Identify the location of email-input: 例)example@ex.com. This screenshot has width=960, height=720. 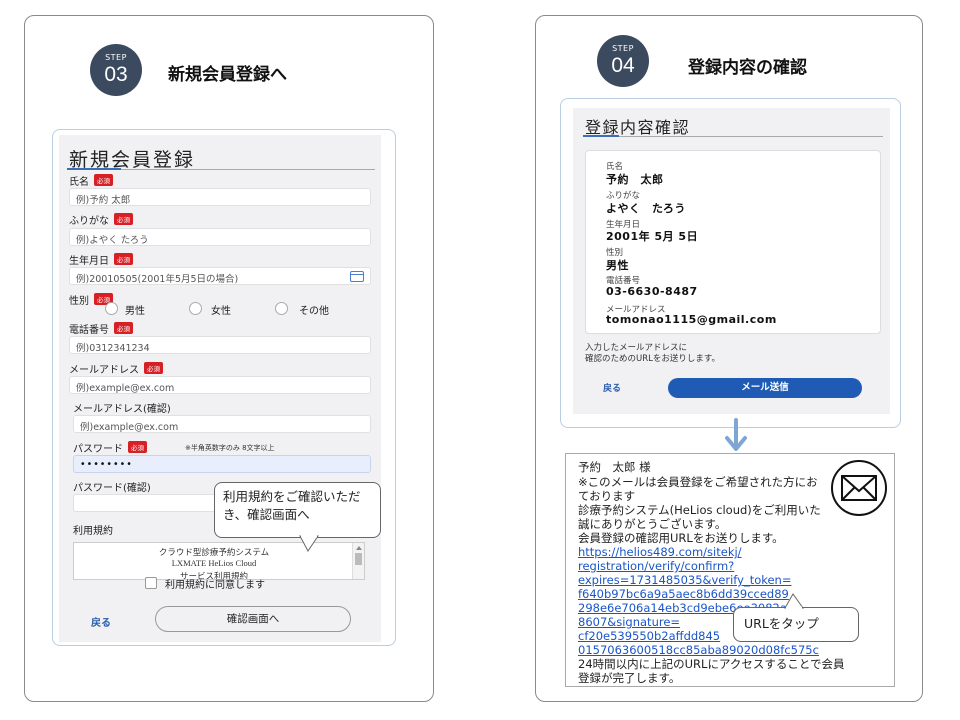
(220, 385).